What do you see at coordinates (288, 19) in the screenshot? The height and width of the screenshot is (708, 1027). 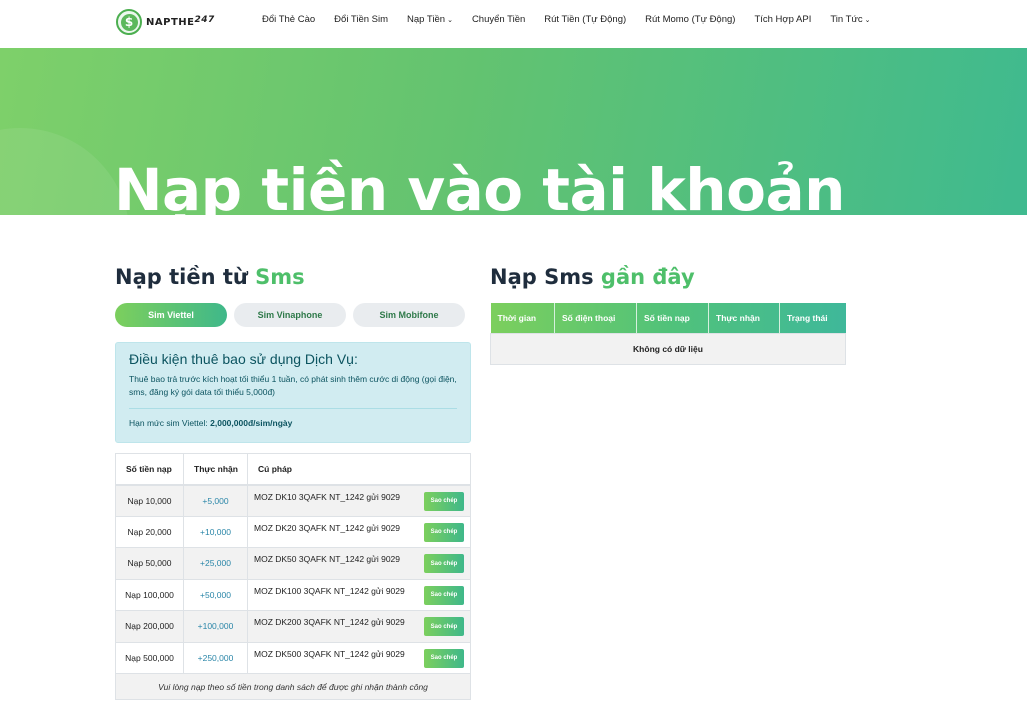 I see `nav-item-doi-the-cao: Đổi Thẻ Cào` at bounding box center [288, 19].